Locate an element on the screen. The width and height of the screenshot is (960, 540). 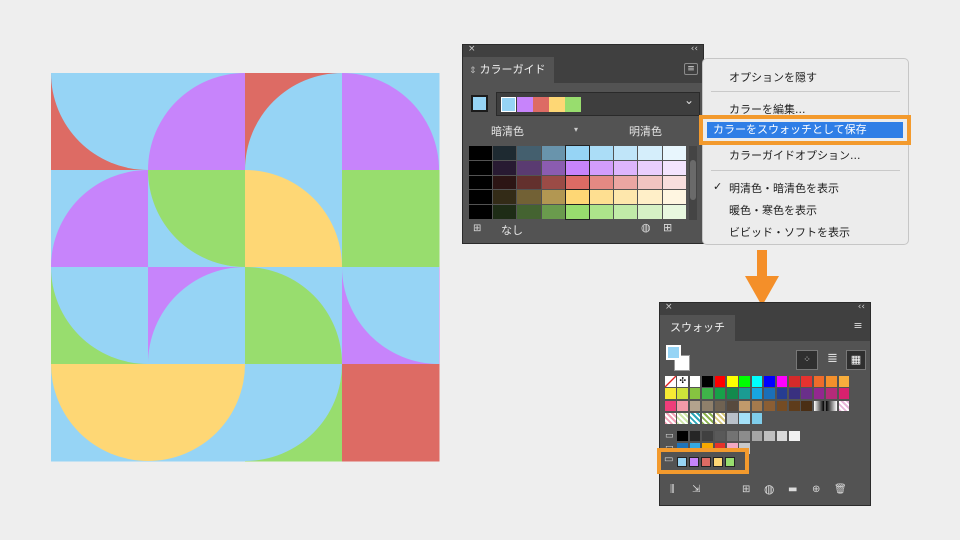
folder-icon: ▭ is located at coordinates (668, 459).